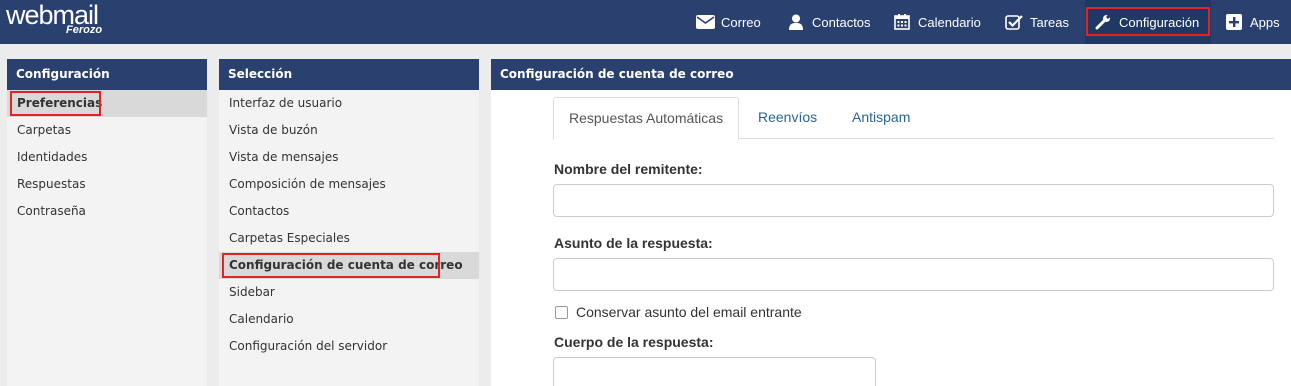 The width and height of the screenshot is (1291, 386). Describe the element at coordinates (349, 130) in the screenshot. I see `selection-item-vista-buzon: Vista de buzón` at that location.